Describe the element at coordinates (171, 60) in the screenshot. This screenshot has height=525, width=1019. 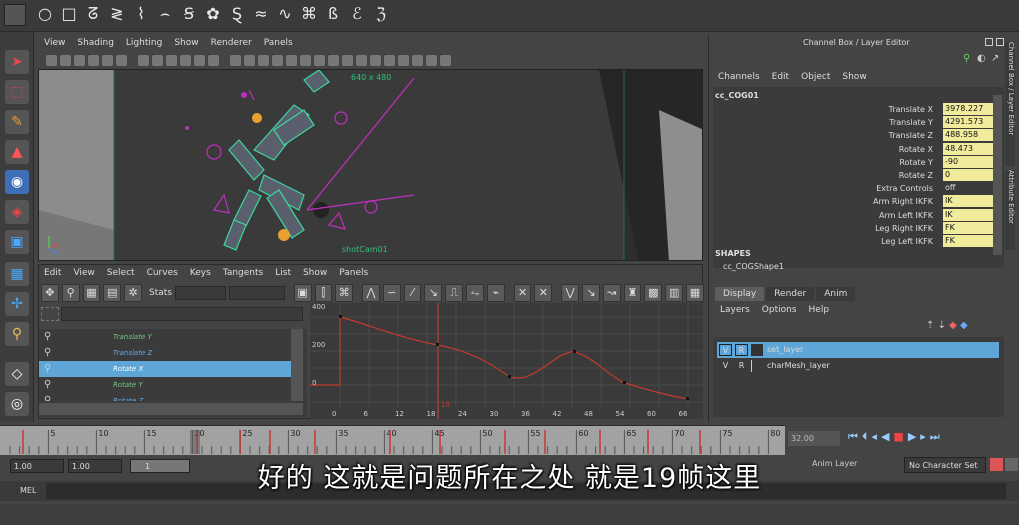
I see `texture-icon` at that location.